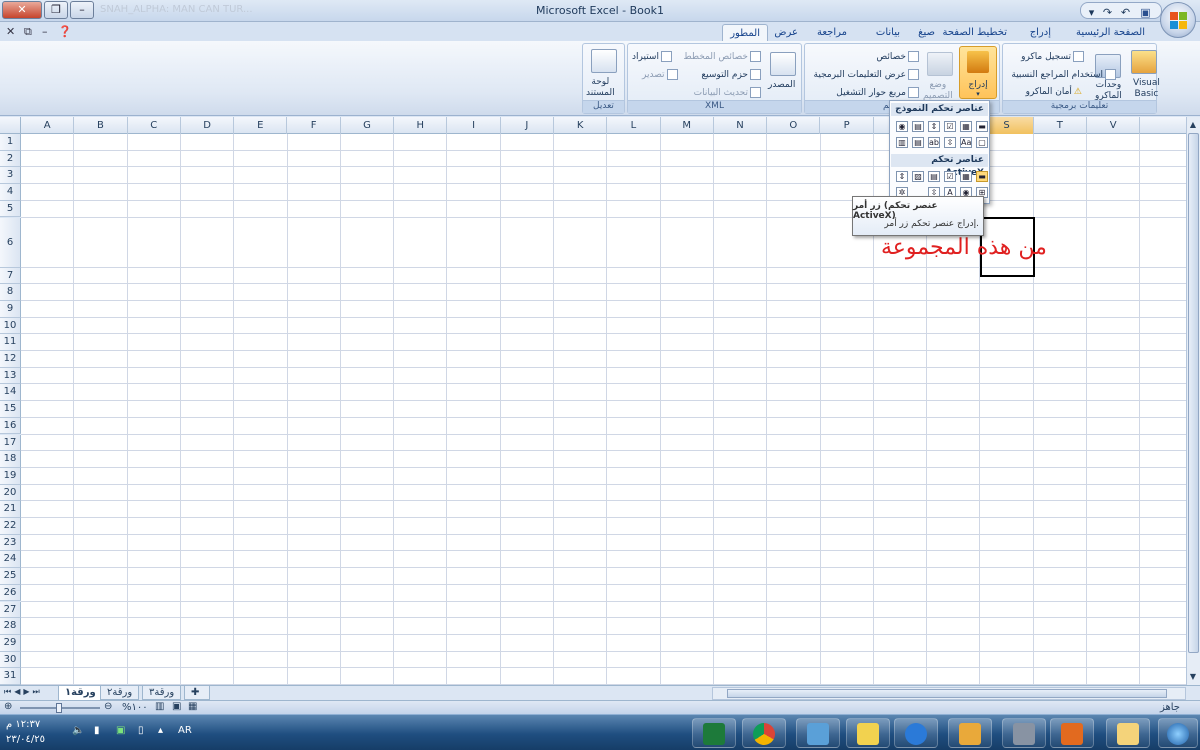 The width and height of the screenshot is (1200, 750). What do you see at coordinates (897, 56) in the screenshot?
I see `properties-button: خصائص` at bounding box center [897, 56].